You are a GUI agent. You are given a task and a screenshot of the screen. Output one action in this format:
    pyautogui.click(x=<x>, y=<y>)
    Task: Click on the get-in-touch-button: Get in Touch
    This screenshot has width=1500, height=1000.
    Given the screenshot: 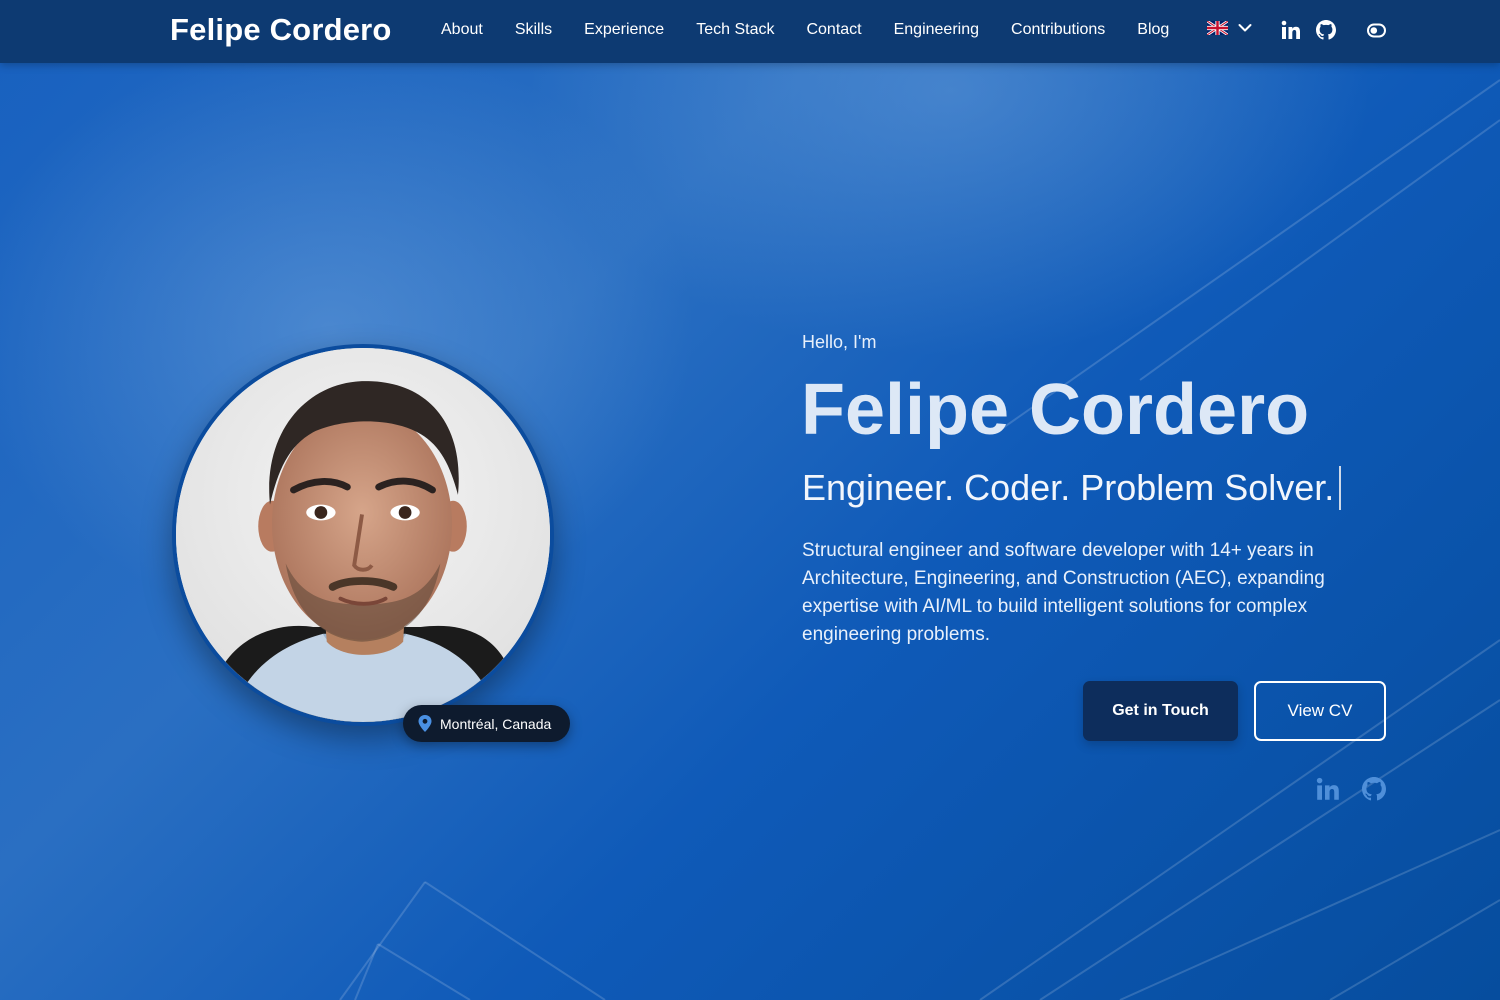 What is the action you would take?
    pyautogui.click(x=1160, y=711)
    